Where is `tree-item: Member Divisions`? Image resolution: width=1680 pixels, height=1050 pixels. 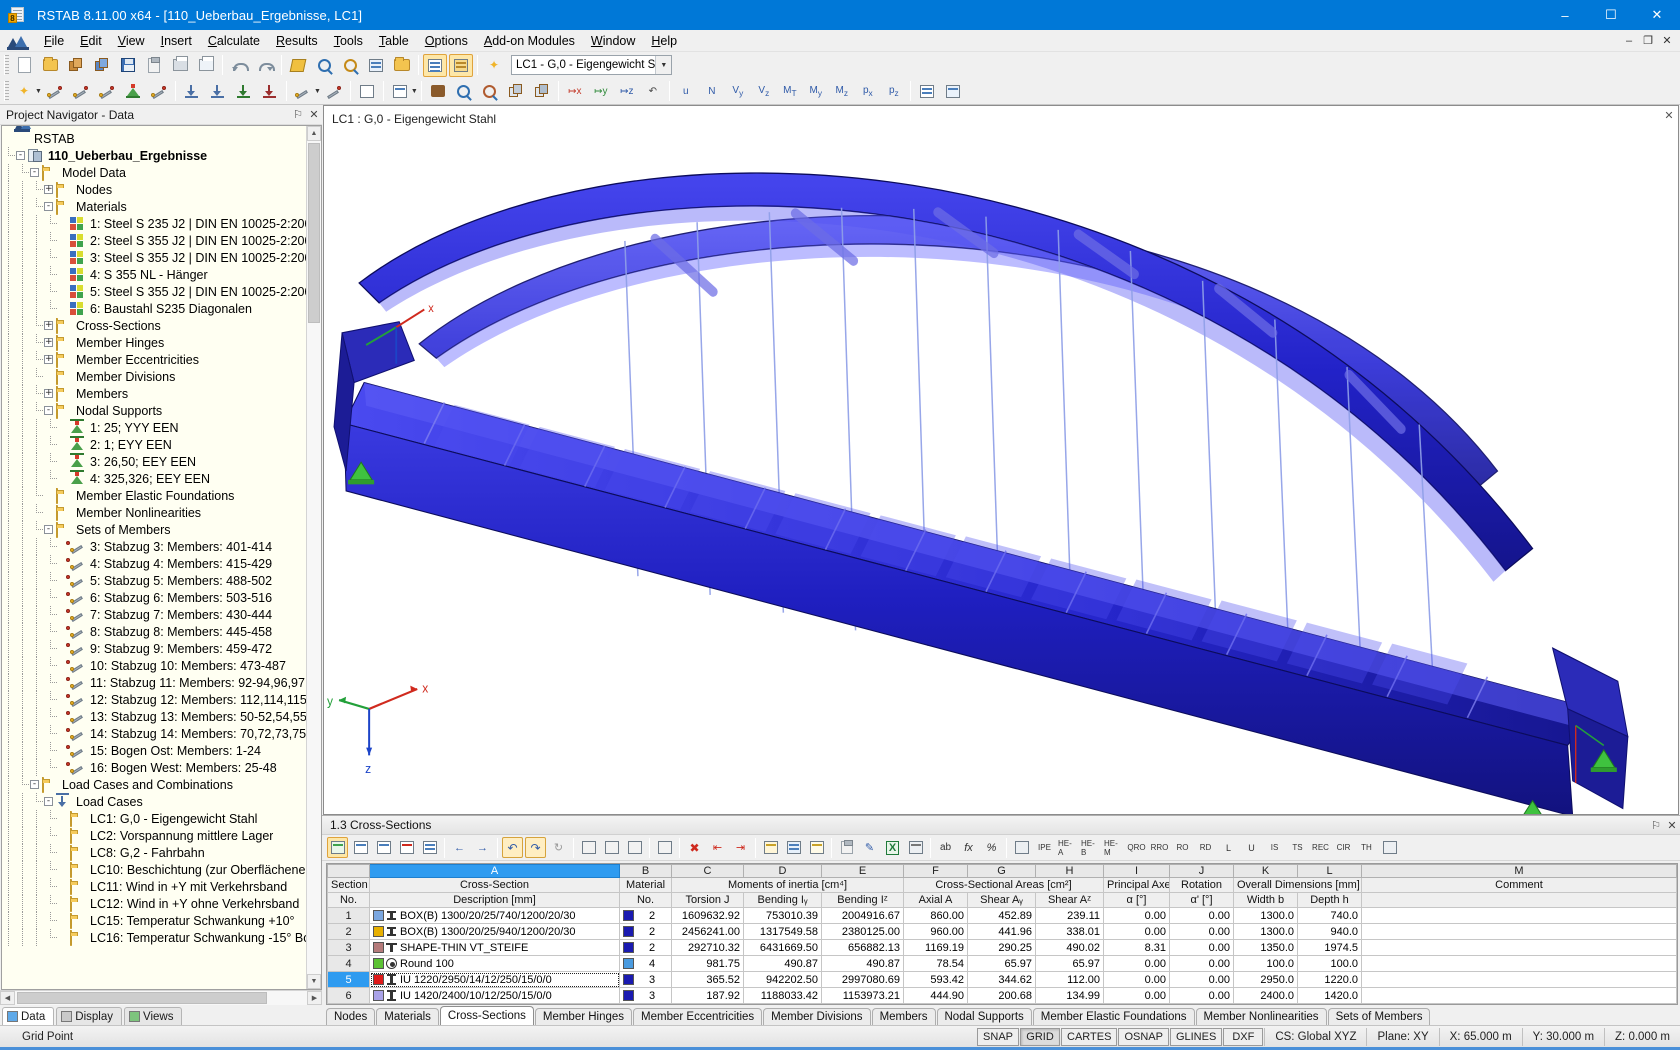
tree-item: Member Divisions is located at coordinates (154, 376).